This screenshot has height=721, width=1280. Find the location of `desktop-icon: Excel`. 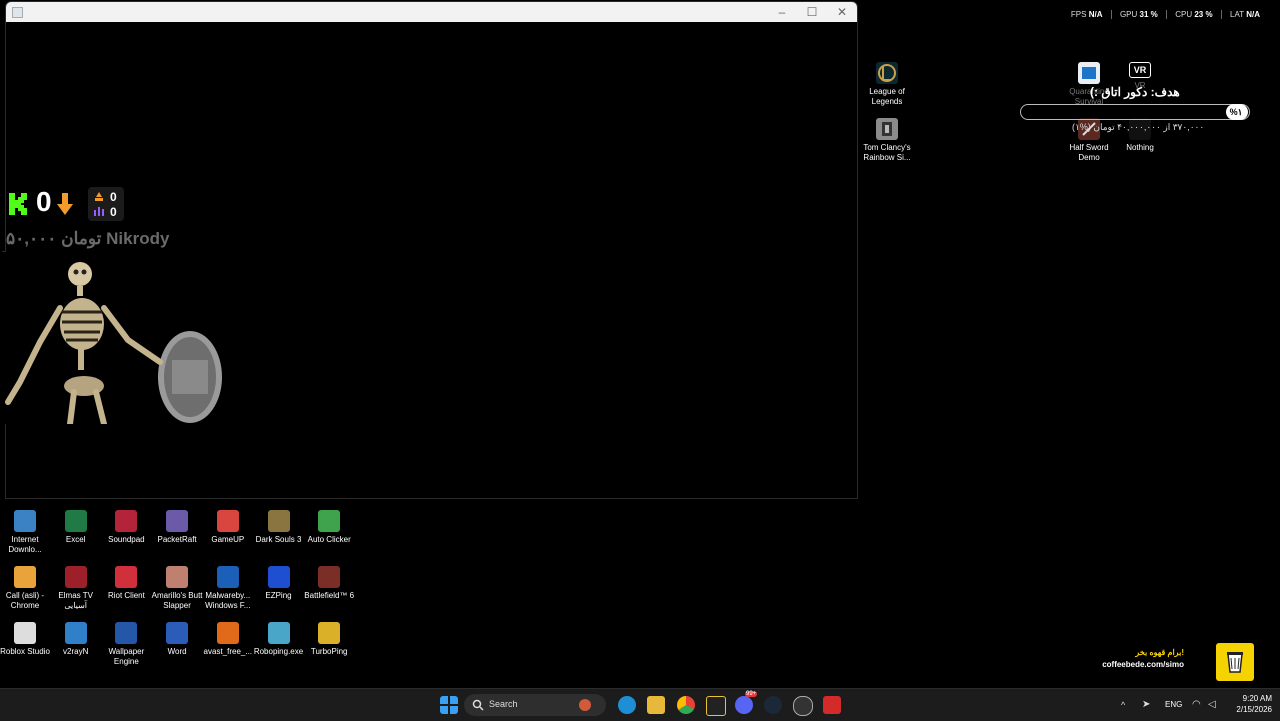

desktop-icon: Excel is located at coordinates (76, 527).